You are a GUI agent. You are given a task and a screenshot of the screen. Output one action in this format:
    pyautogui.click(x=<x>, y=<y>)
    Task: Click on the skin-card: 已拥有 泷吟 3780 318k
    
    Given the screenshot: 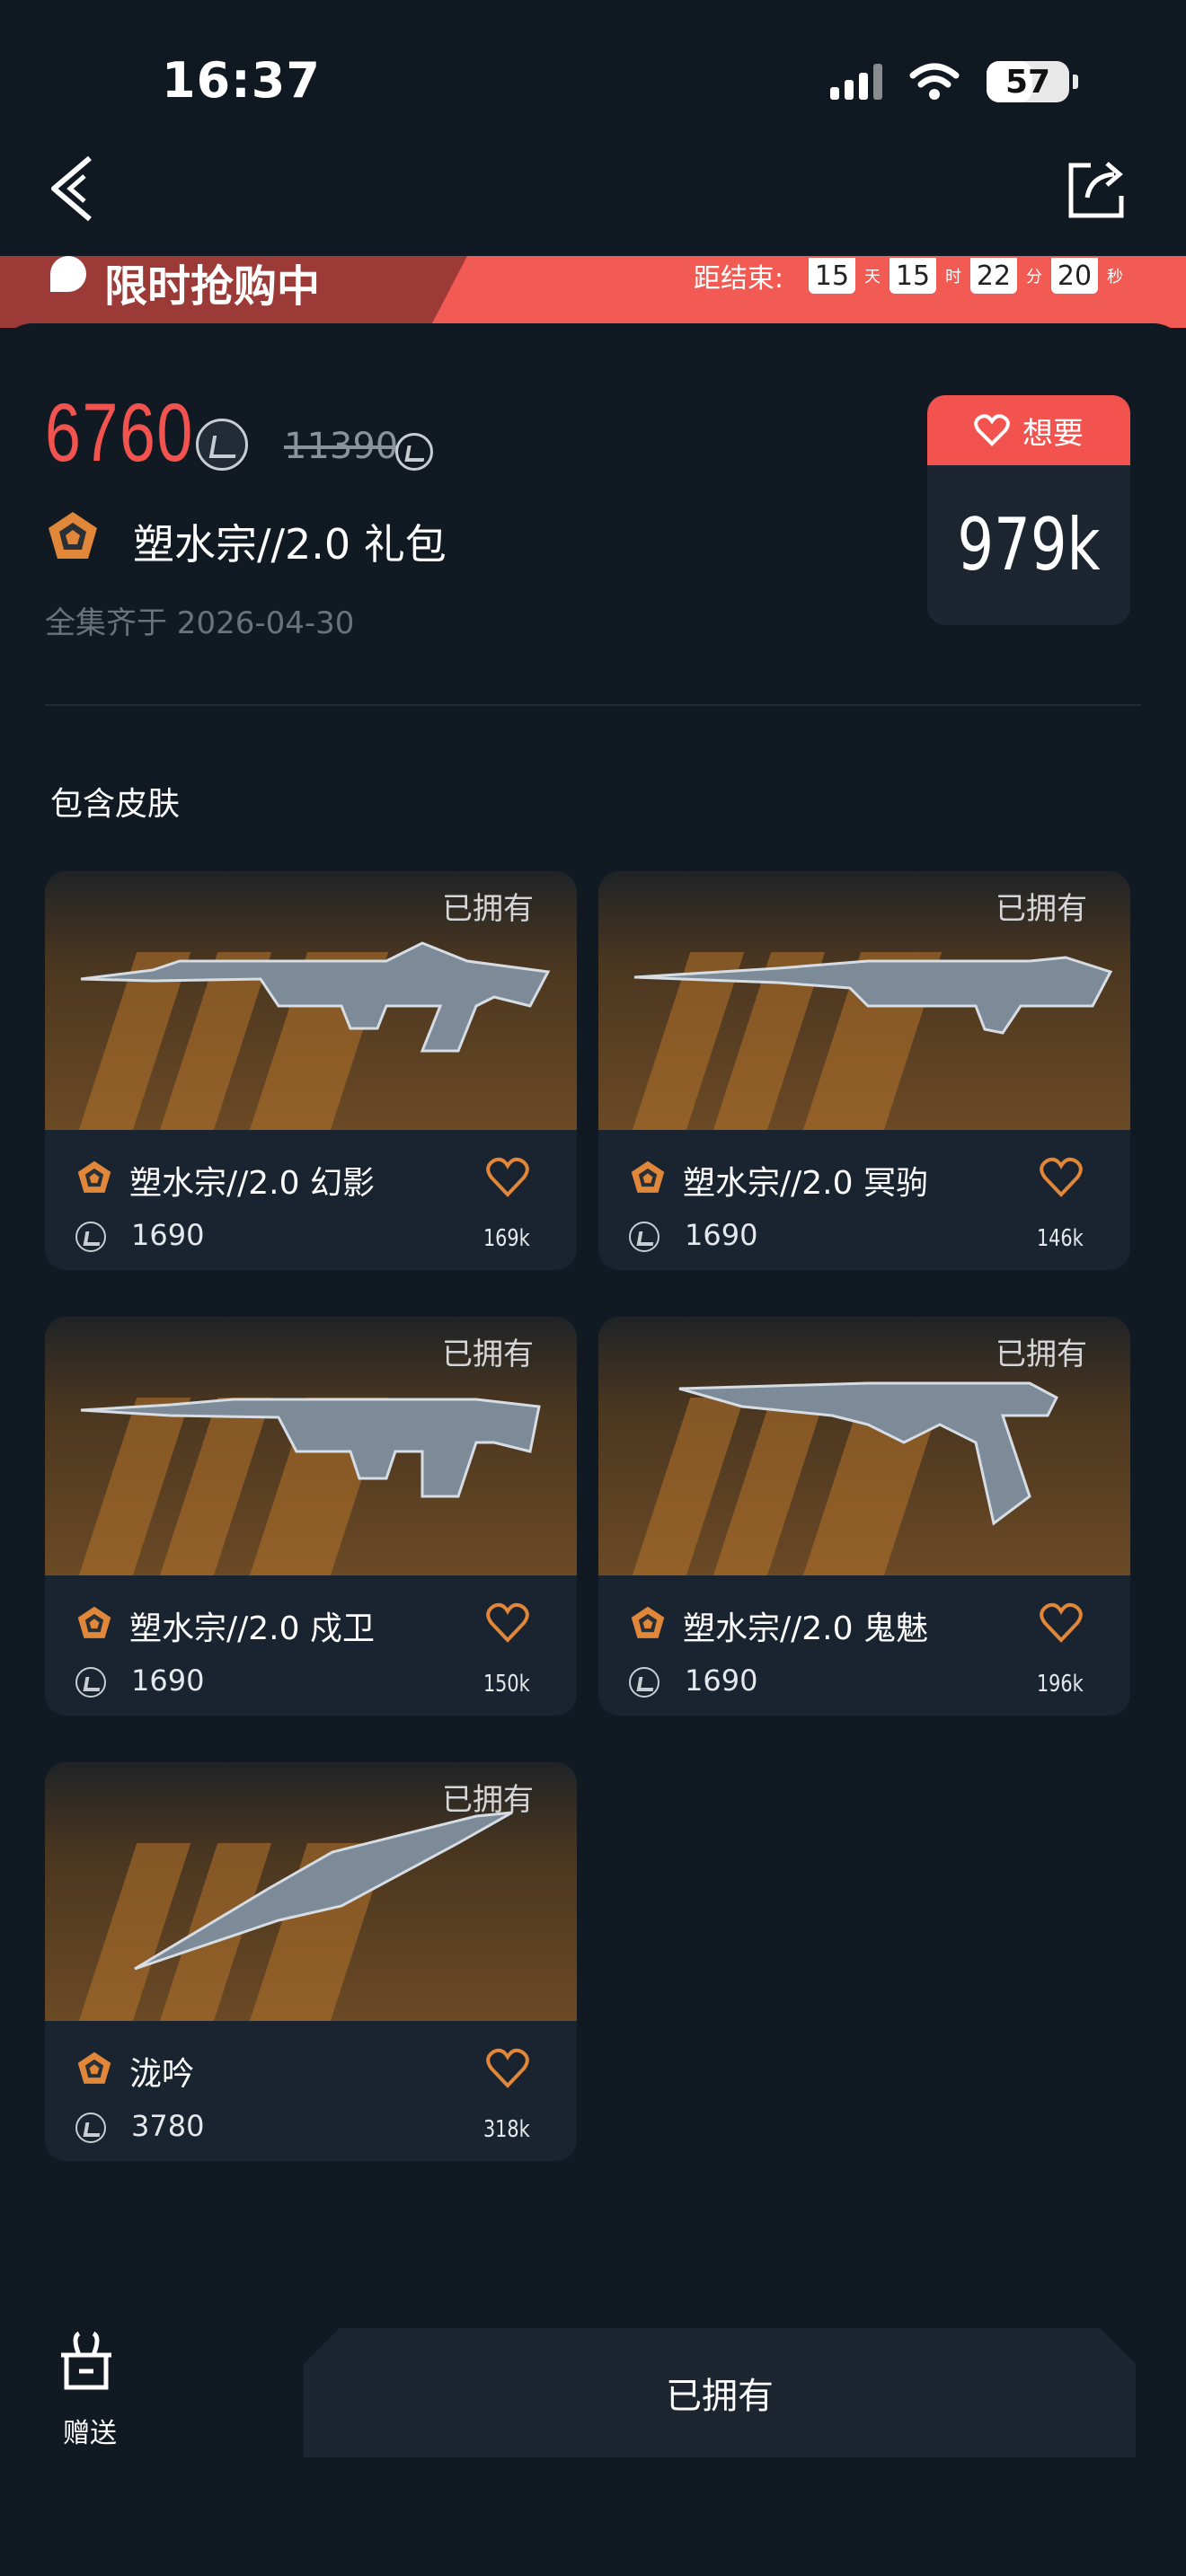 What is the action you would take?
    pyautogui.click(x=311, y=1961)
    